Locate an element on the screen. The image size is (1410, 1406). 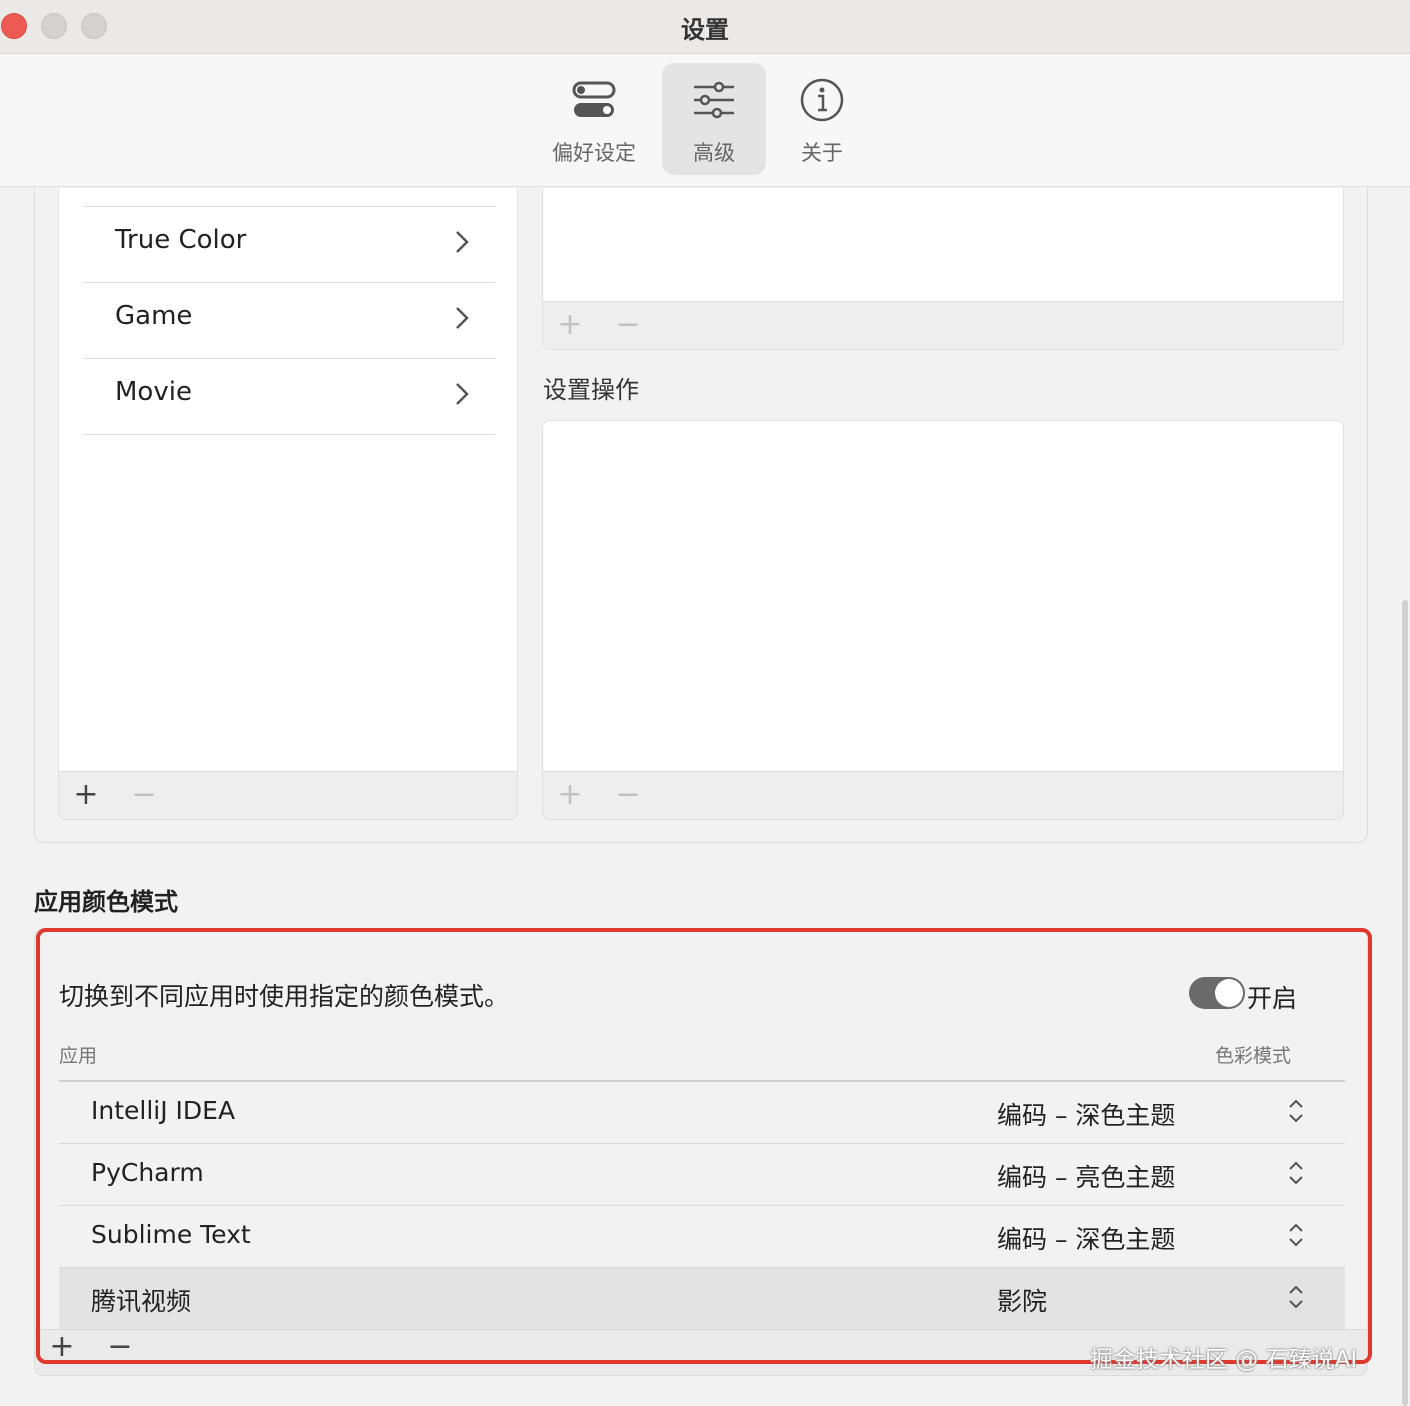
row-color-mode: 影院 is located at coordinates (1022, 1300).